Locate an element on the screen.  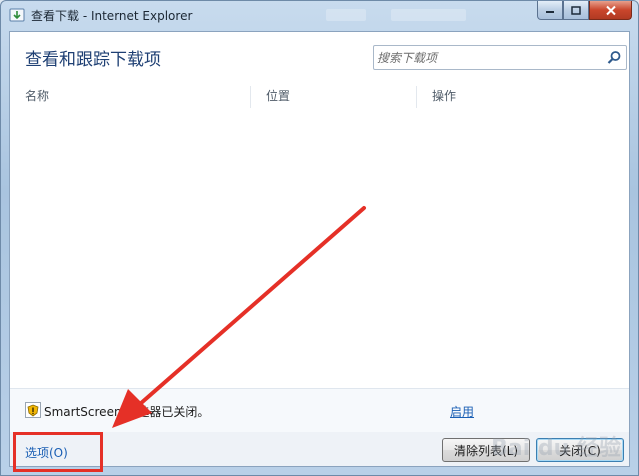
maximize-icon is located at coordinates (576, 10).